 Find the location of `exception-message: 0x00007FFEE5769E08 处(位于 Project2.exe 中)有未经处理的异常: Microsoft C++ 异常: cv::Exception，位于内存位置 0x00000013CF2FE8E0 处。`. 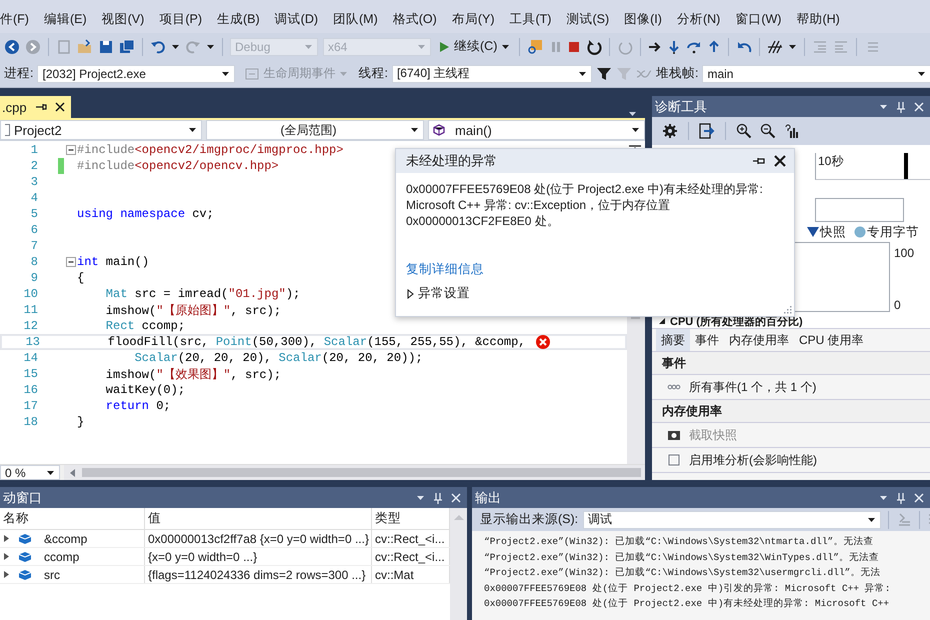

exception-message: 0x00007FFEE5769E08 处(位于 Project2.exe 中)有未经处理的异常: Microsoft C++ 异常: cv::Exception，位于内存位置 0x00000013CF2FE8E0 处。 is located at coordinates (585, 205).